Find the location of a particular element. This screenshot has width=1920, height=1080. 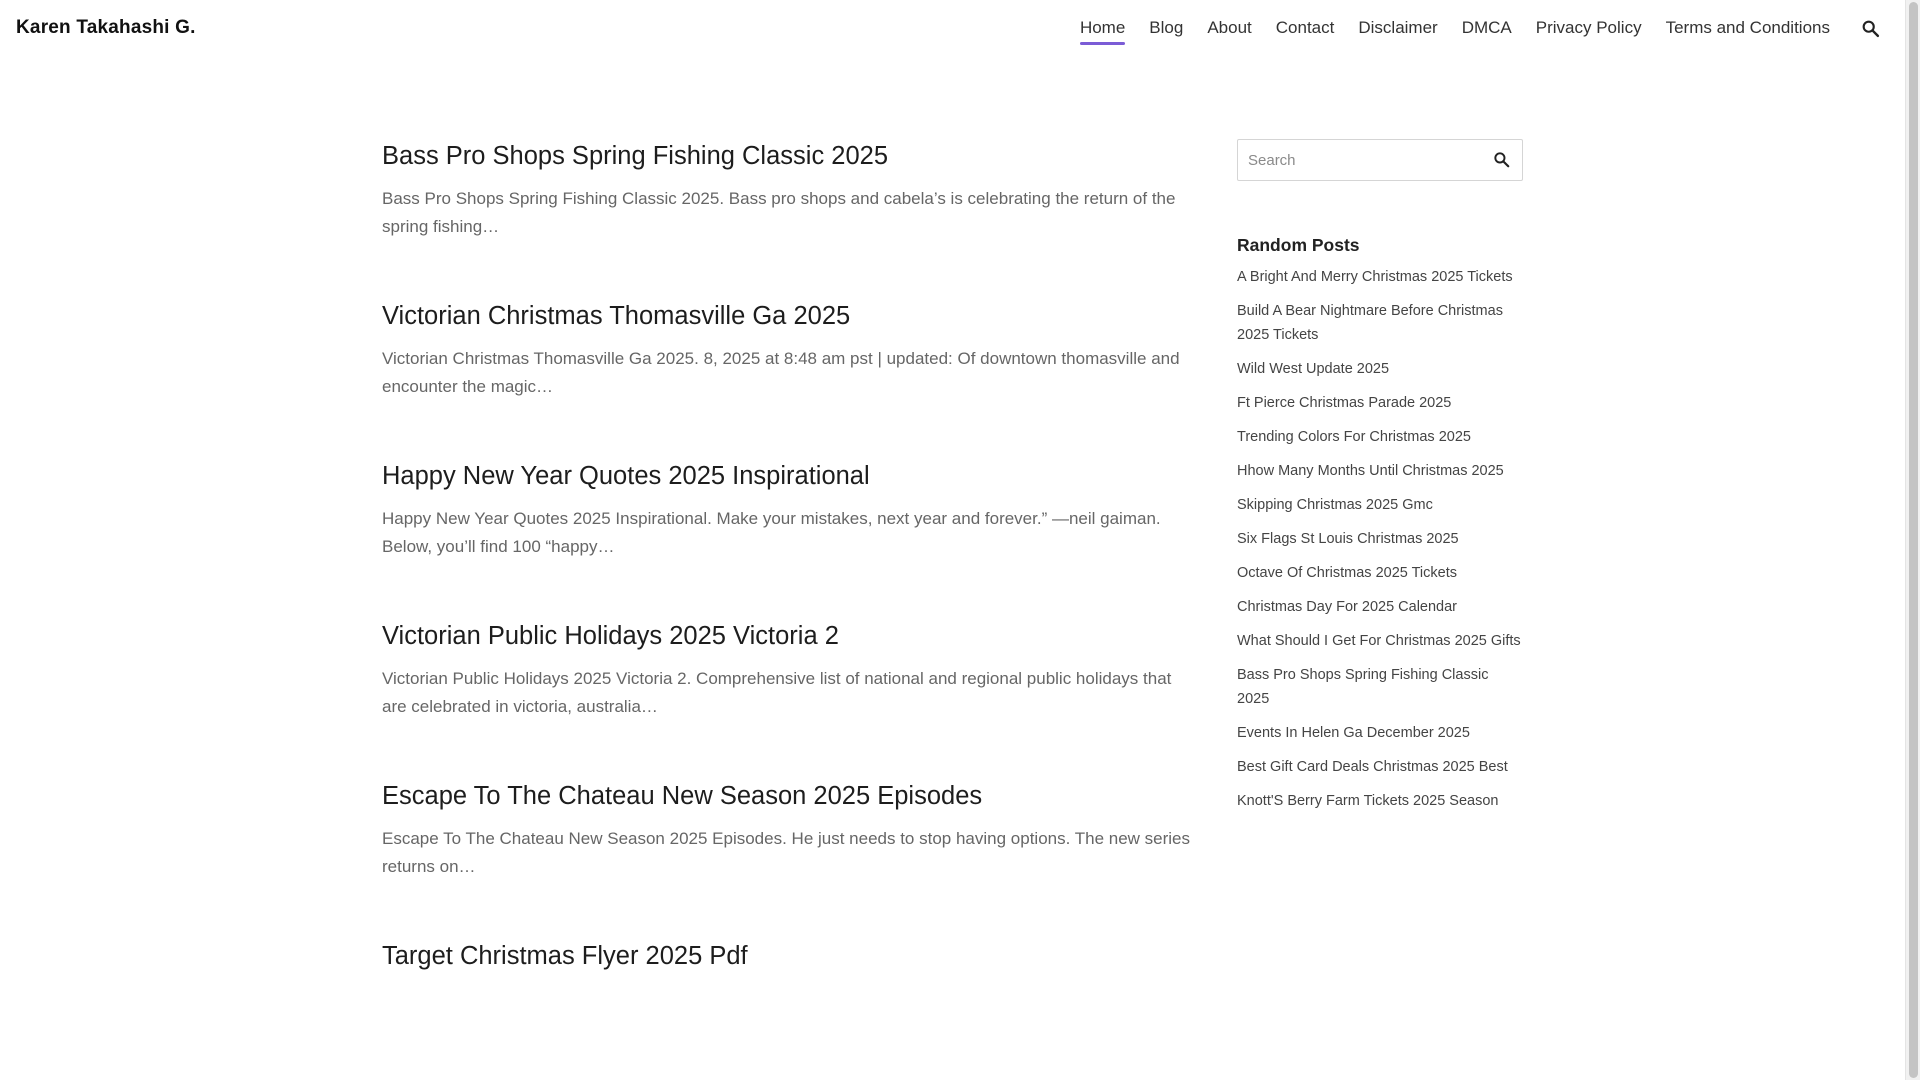

post-title-link: Happy New Year Quotes 2025 Inspirational is located at coordinates (789, 476).